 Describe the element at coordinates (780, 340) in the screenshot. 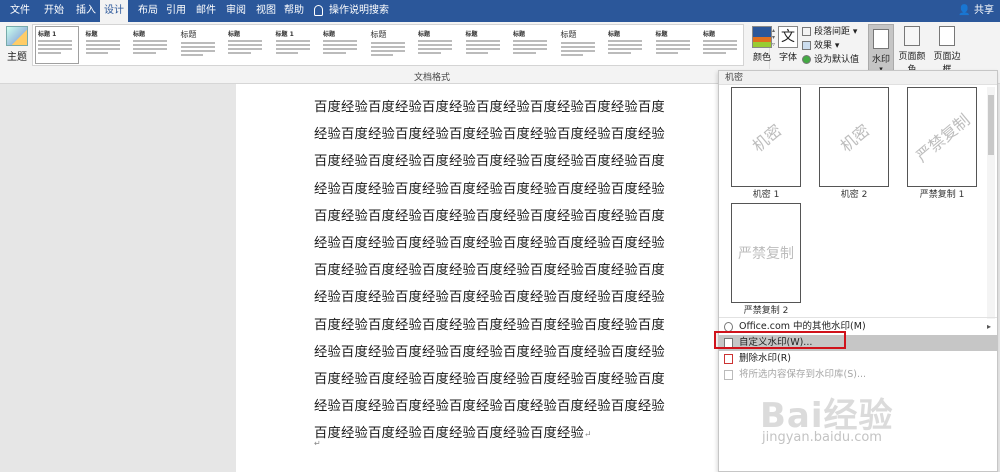

I see `highlight-annotation-box` at that location.